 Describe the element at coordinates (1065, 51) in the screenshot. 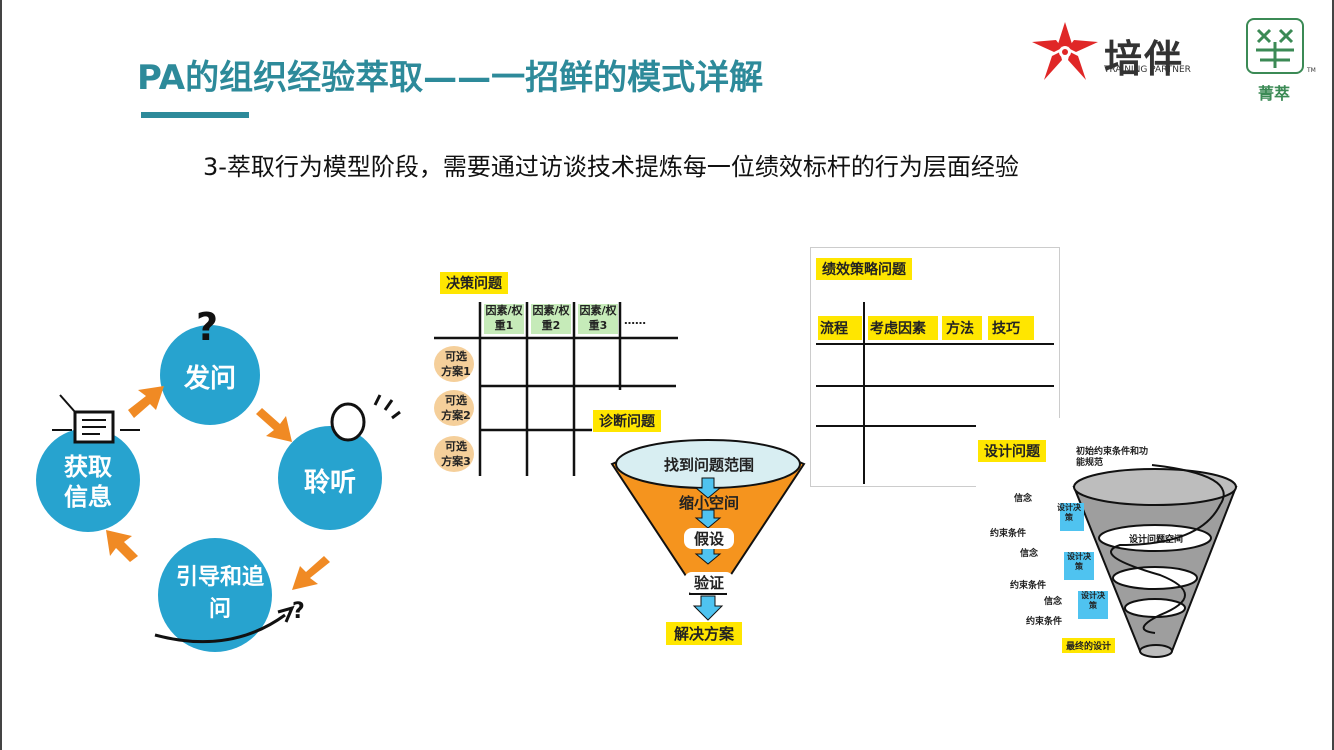

I see `flower-logo-icon` at that location.